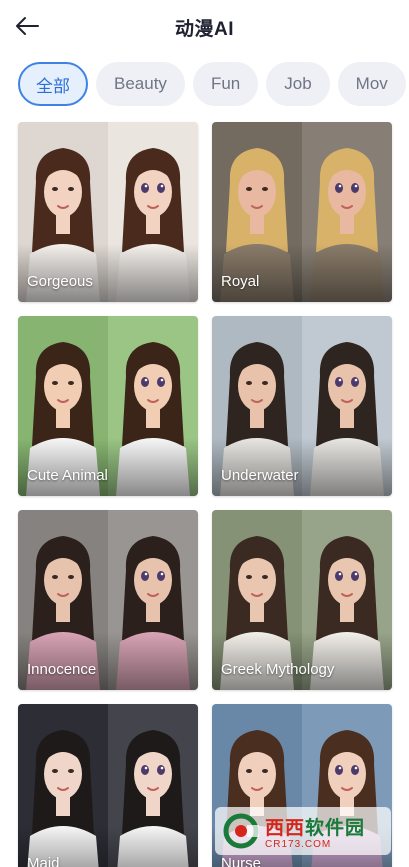  Describe the element at coordinates (43, 861) in the screenshot. I see `style-label: Maid` at that location.